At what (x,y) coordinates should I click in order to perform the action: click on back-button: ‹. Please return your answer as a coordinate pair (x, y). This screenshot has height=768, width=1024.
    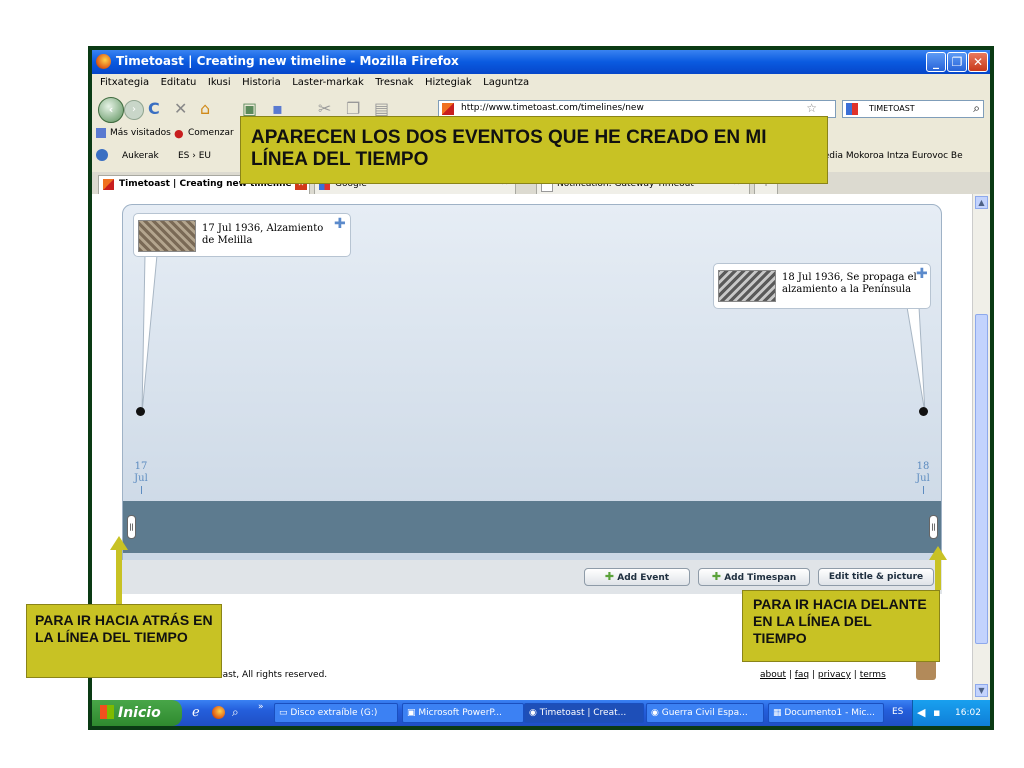
    Looking at the image, I should click on (111, 110).